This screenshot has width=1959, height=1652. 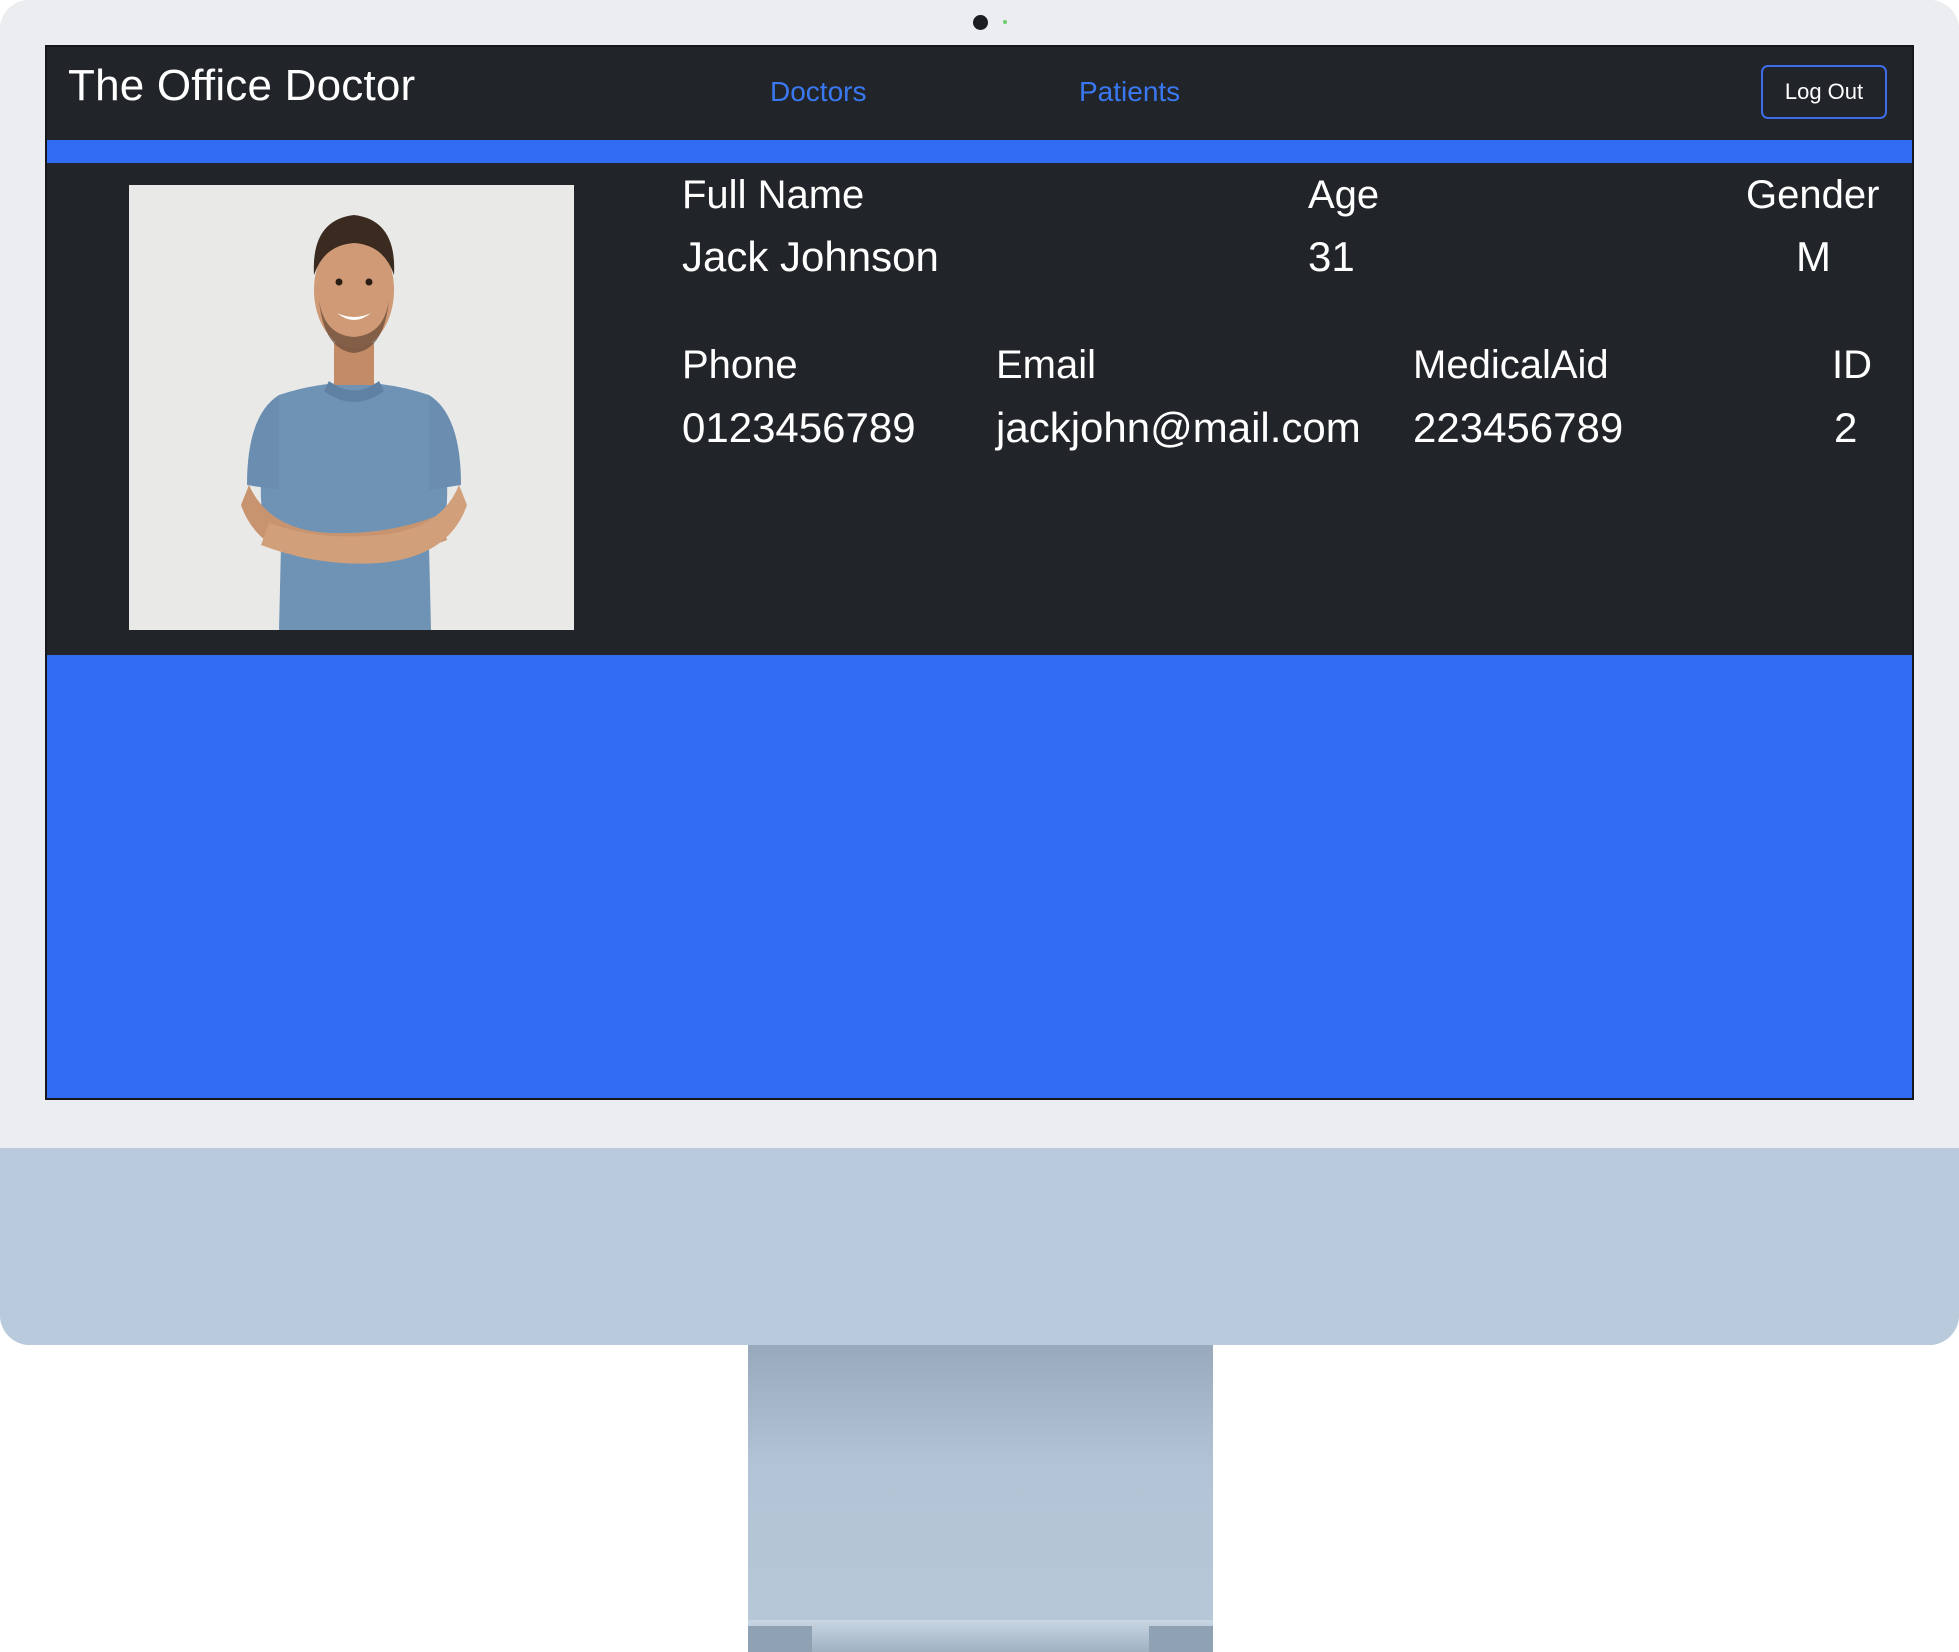 I want to click on gender-value: M, so click(x=1813, y=256).